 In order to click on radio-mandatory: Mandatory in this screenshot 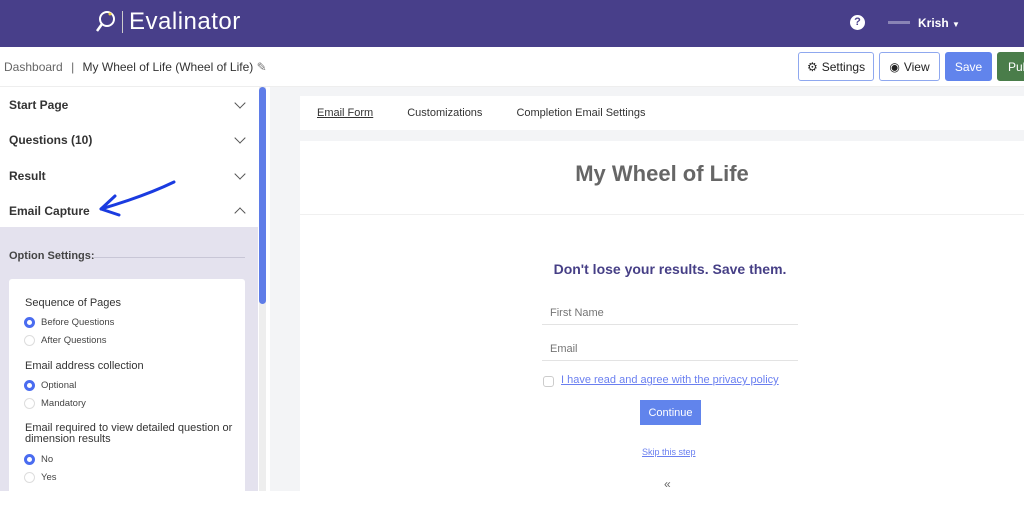, I will do `click(55, 403)`.